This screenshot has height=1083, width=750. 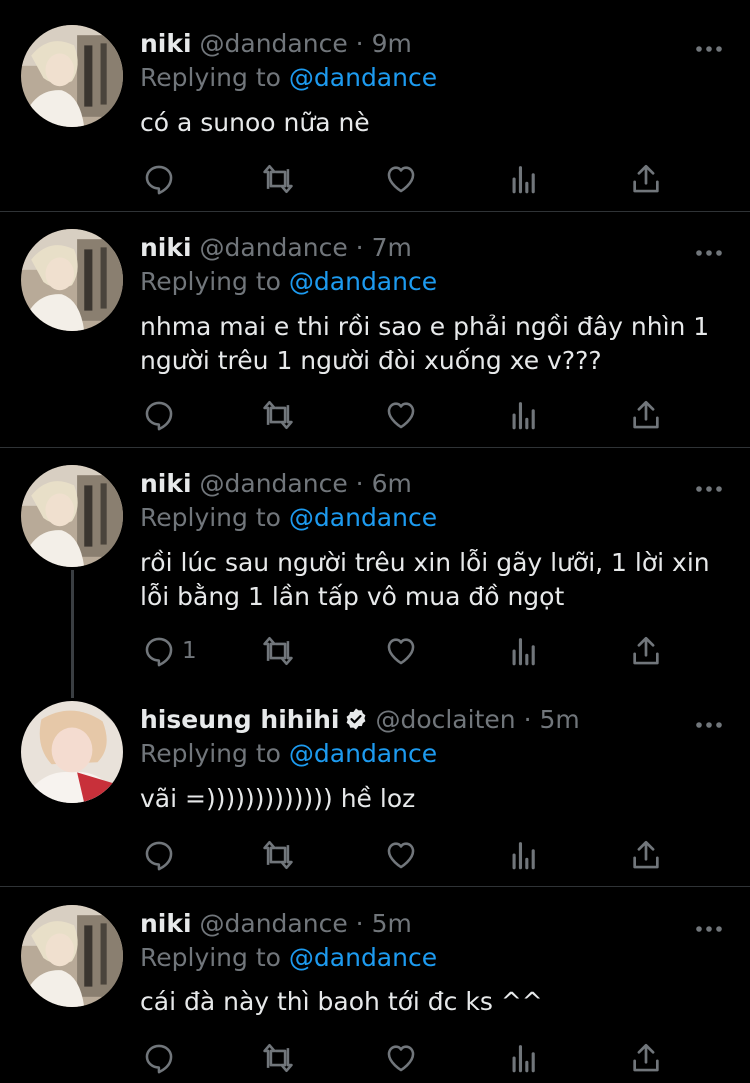 I want to click on action-bar: 1, so click(x=410, y=651).